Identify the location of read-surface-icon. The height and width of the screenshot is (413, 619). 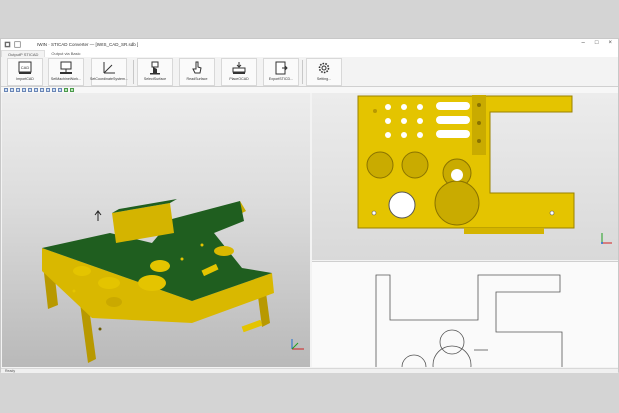
(197, 67).